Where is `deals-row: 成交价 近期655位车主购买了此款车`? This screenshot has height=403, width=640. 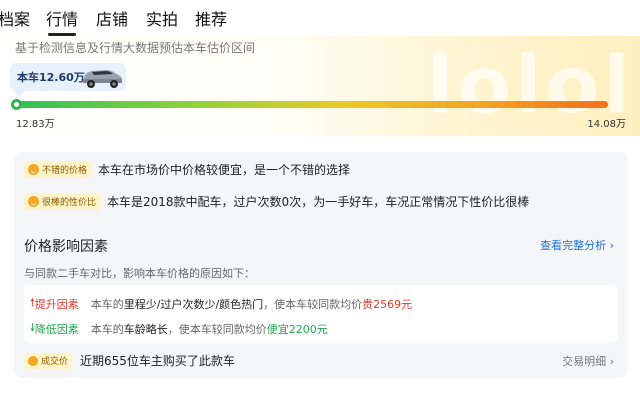
deals-row: 成交价 近期655位车主购买了此款车 is located at coordinates (129, 360).